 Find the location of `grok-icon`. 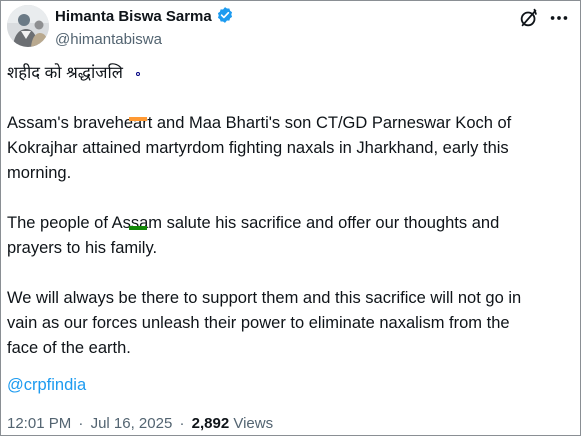

grok-icon is located at coordinates (529, 18).